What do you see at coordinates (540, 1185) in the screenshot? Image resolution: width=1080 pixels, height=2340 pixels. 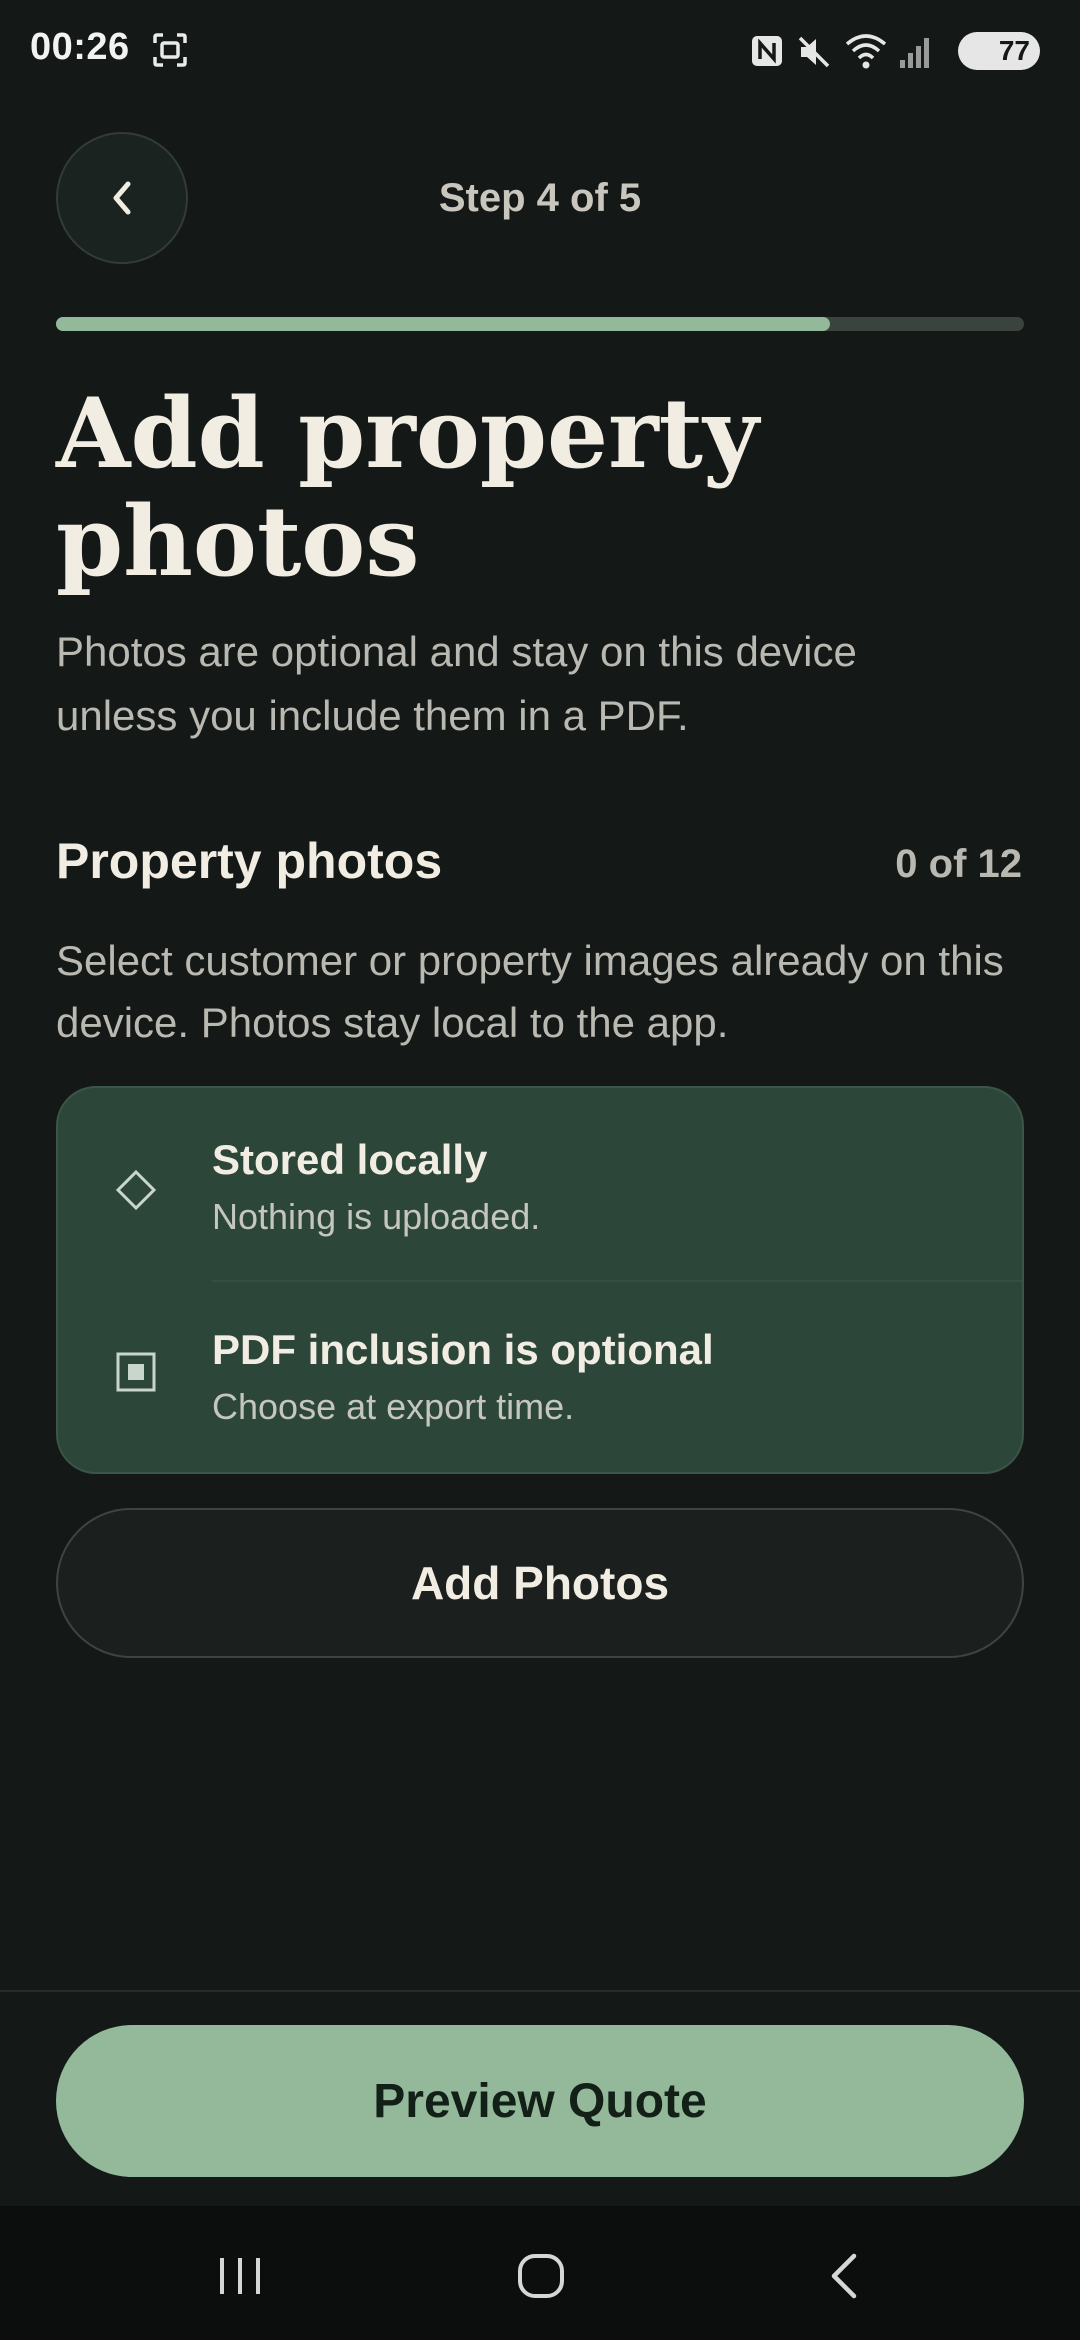 I see `info-item-stored-locally: Stored locally Nothing is uploaded.` at bounding box center [540, 1185].